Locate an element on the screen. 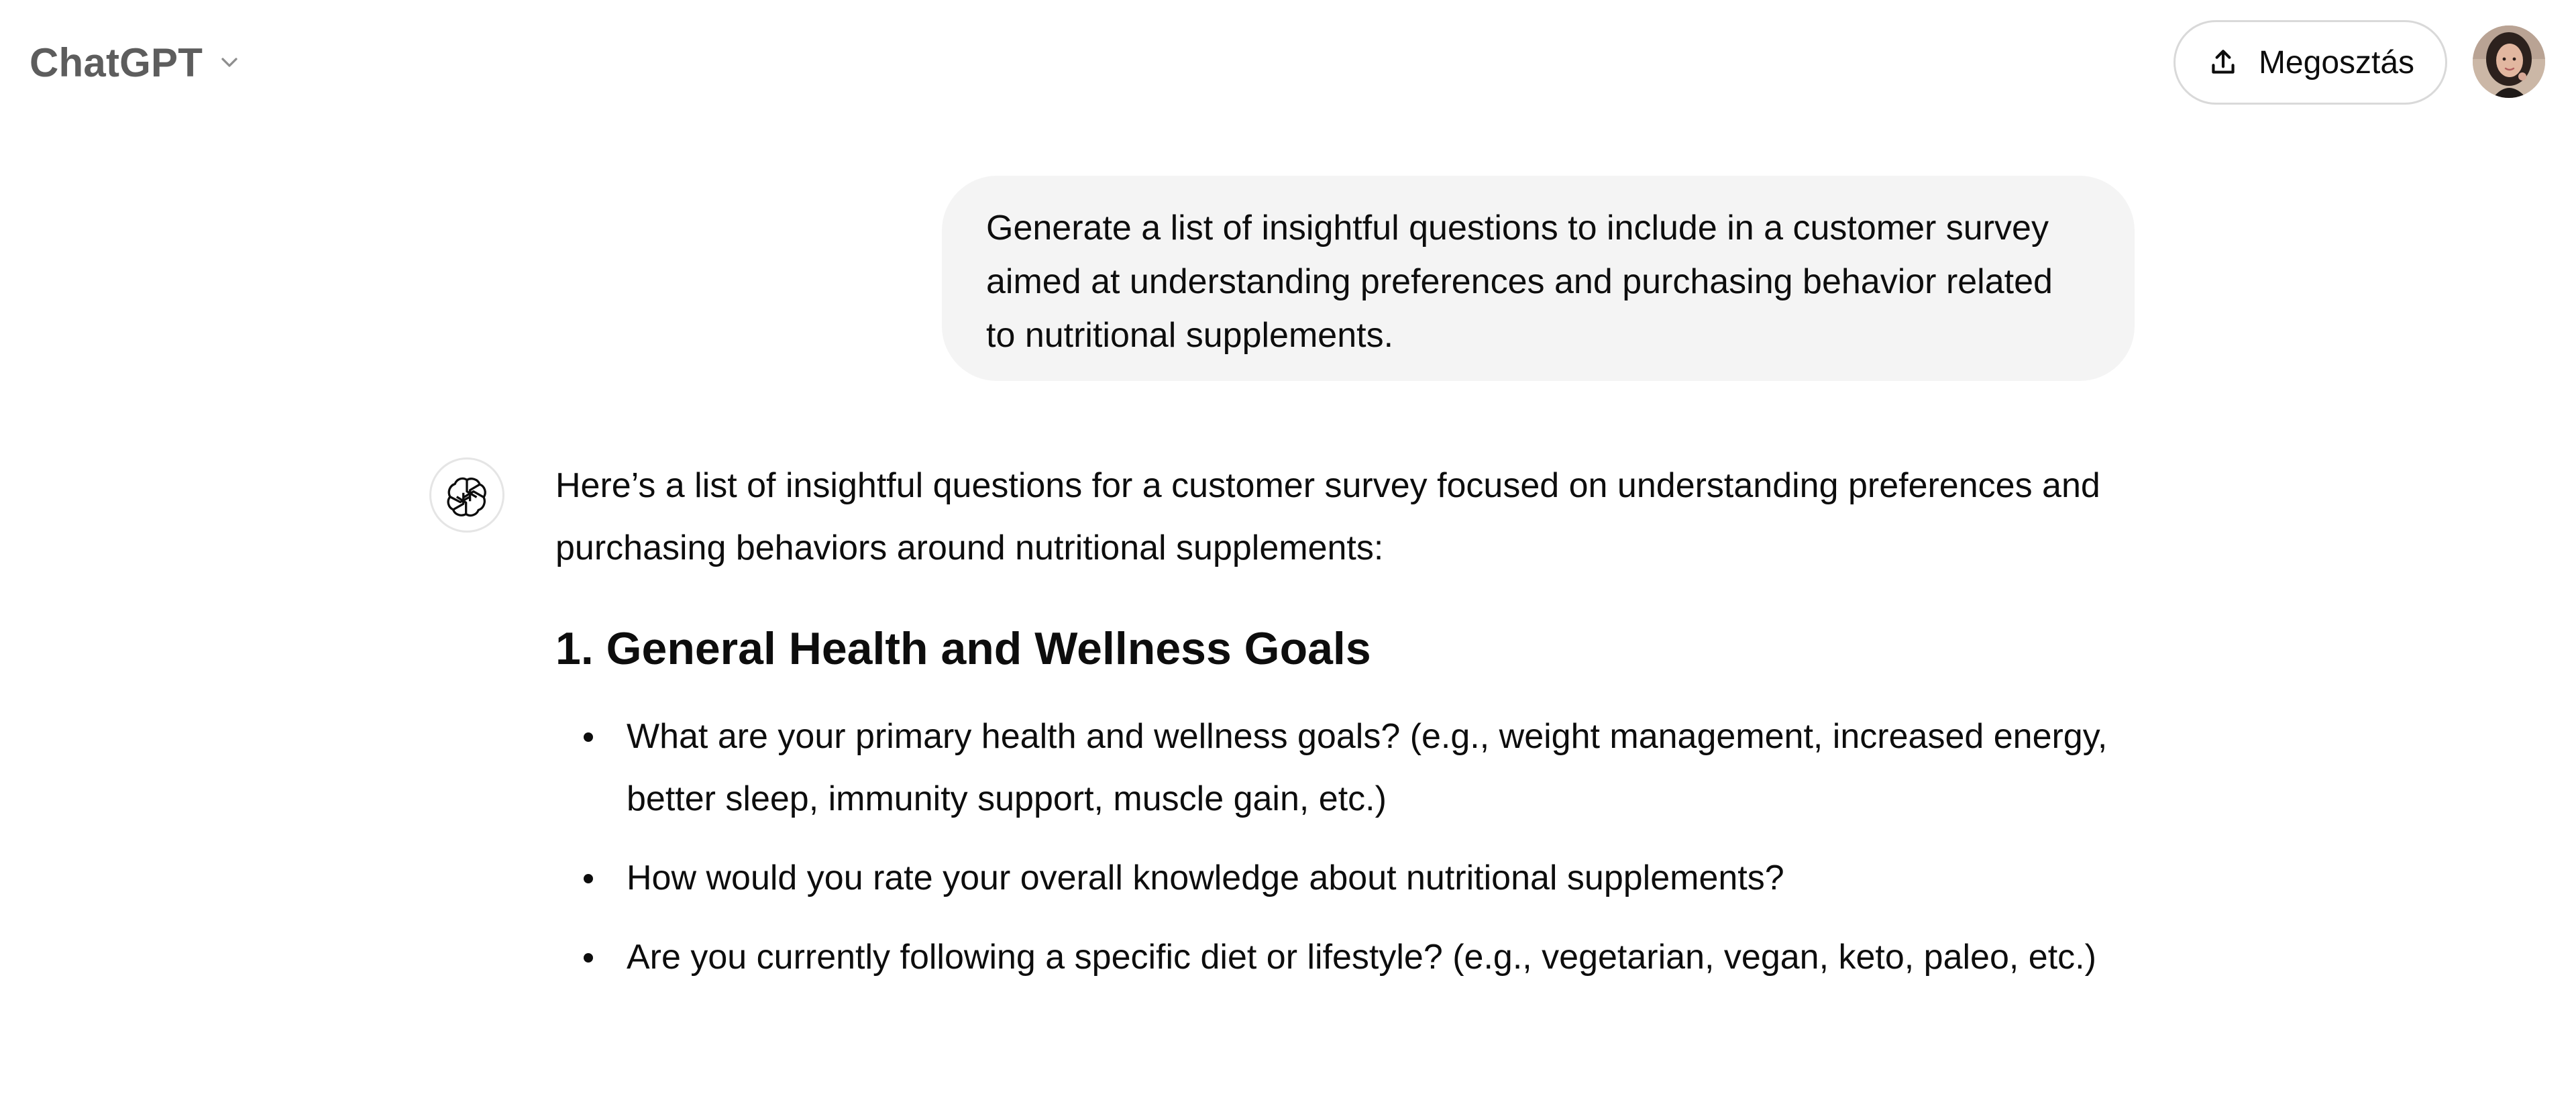 This screenshot has width=2576, height=1096. share-button: Megosztás is located at coordinates (2310, 63).